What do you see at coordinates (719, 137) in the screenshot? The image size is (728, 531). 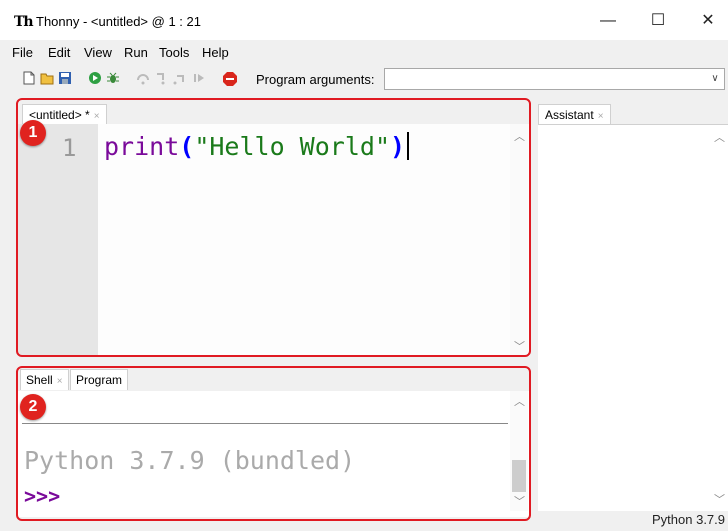 I see `scroll-up-icon: ︿` at bounding box center [719, 137].